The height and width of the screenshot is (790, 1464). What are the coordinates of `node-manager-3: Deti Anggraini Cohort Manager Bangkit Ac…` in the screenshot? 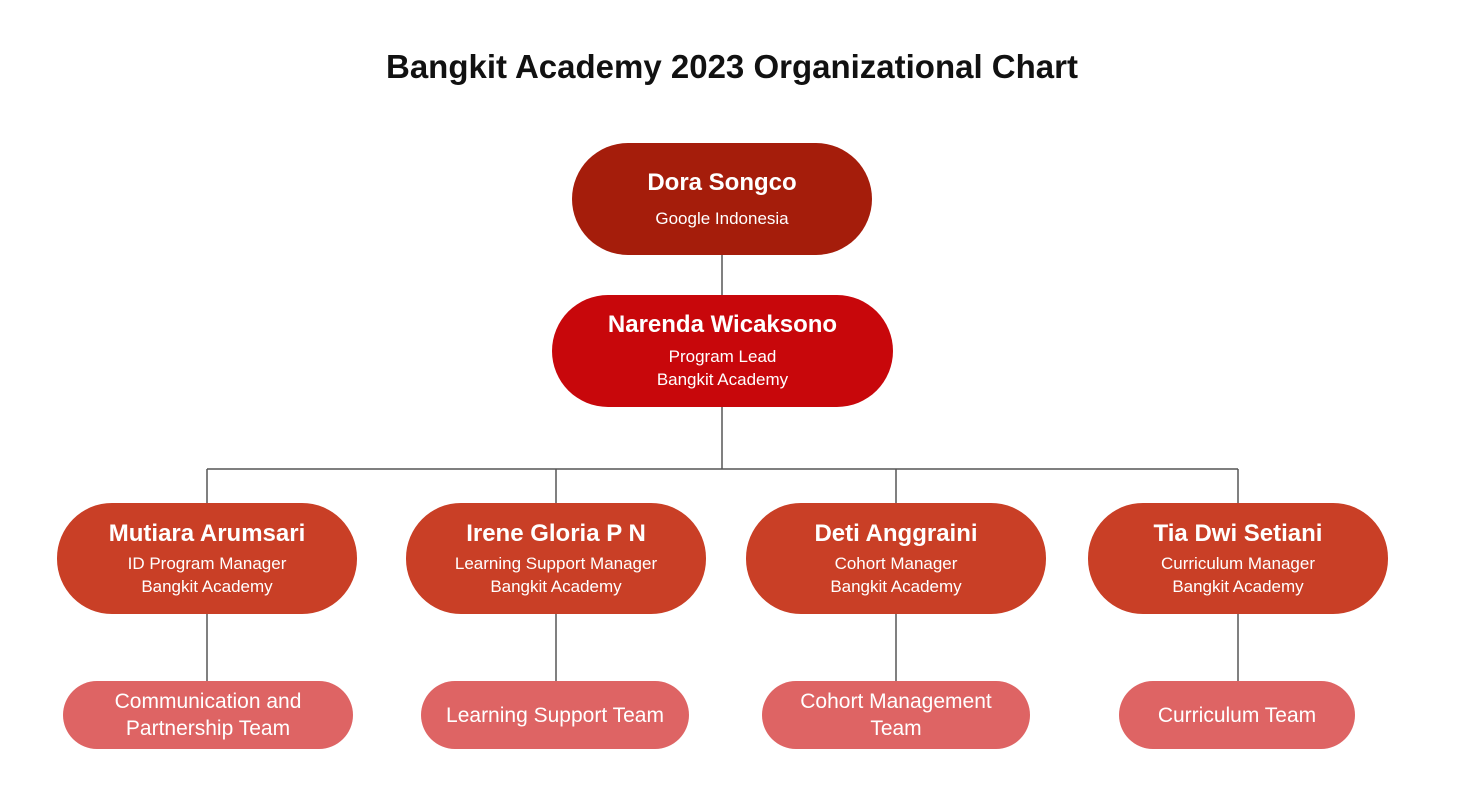 It's located at (896, 558).